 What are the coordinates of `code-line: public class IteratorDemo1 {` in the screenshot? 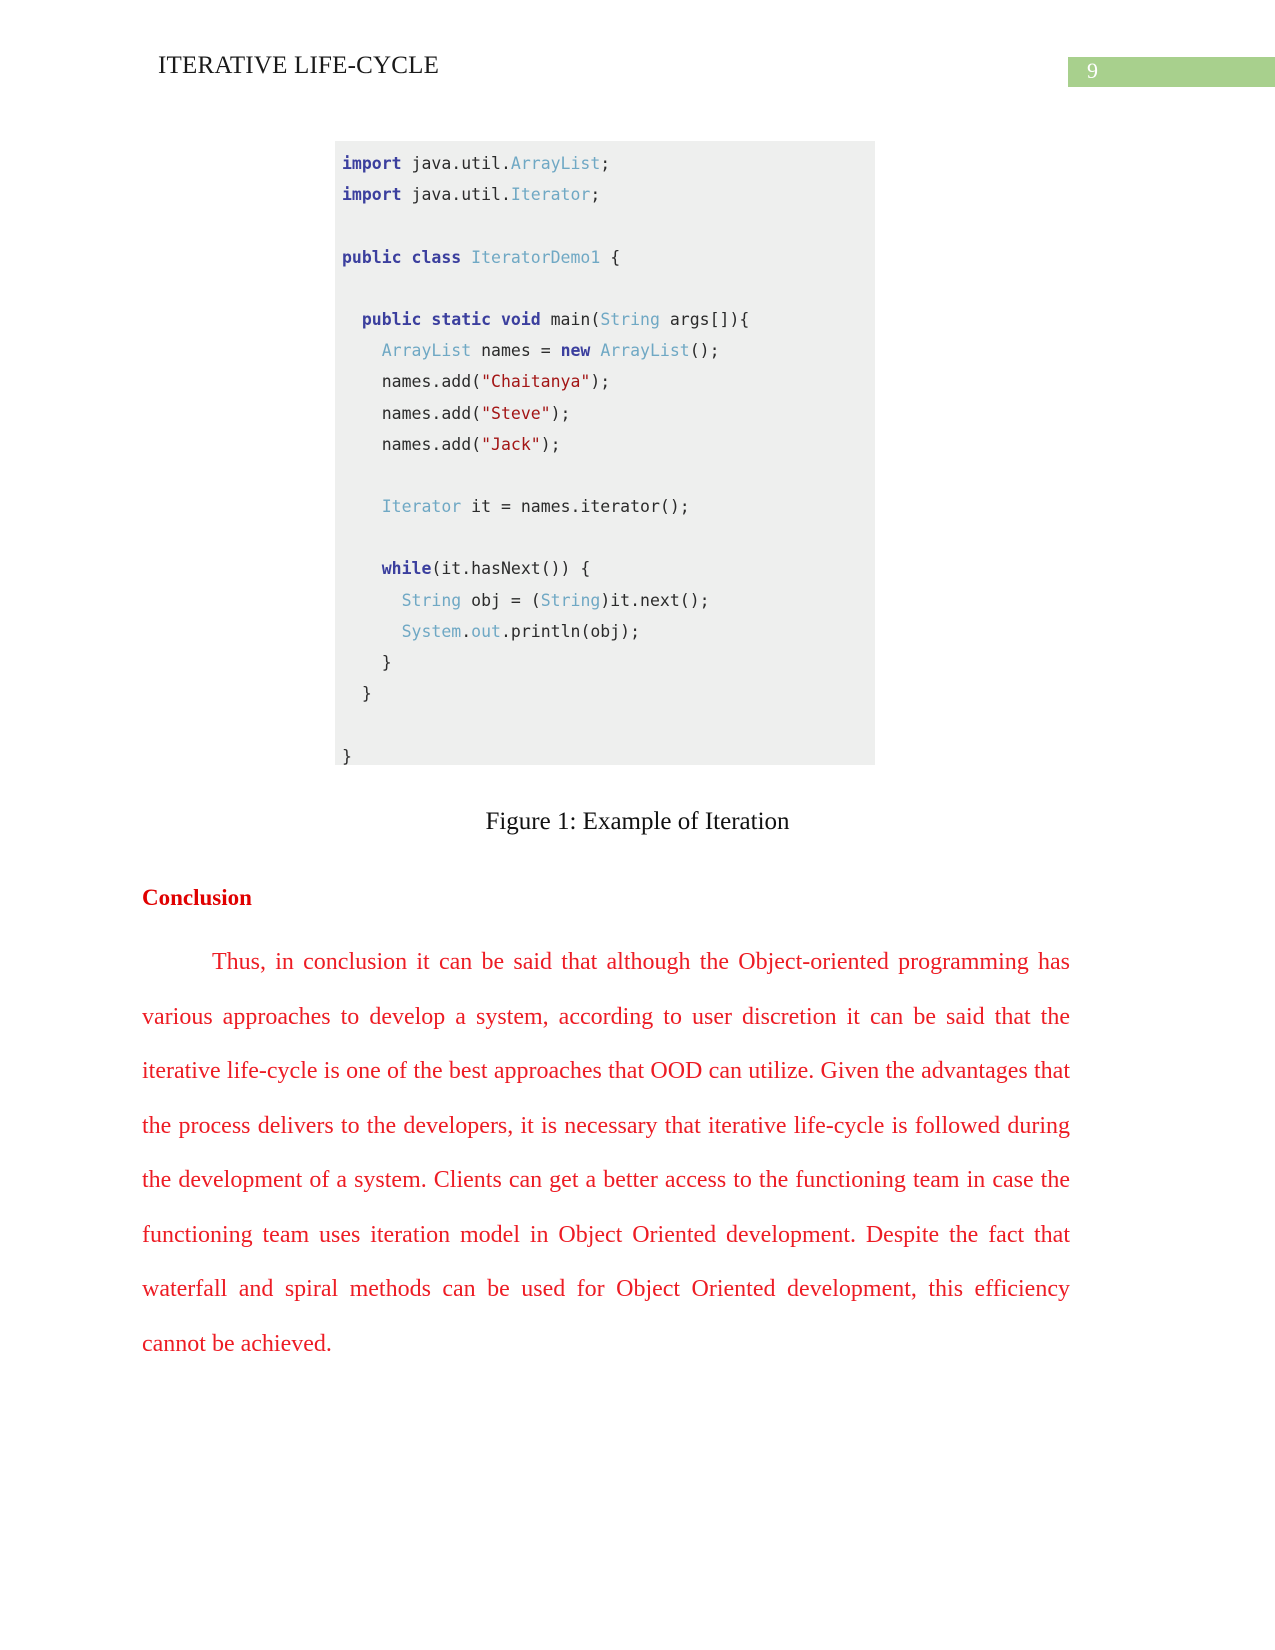 It's located at (606, 257).